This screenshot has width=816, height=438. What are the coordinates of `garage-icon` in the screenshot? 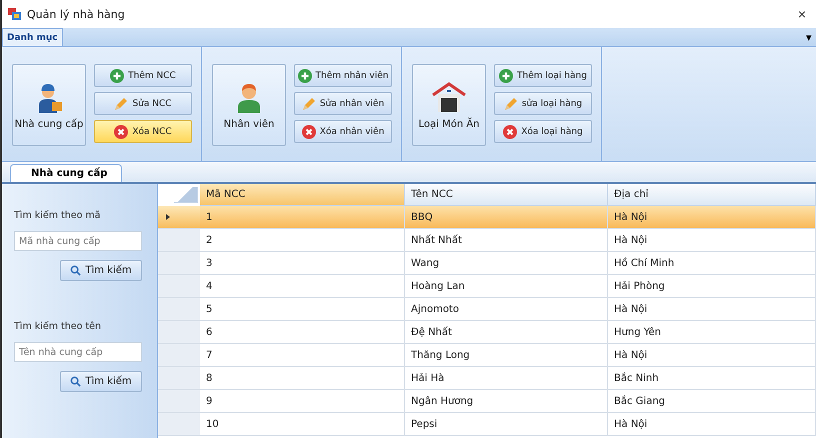 It's located at (449, 96).